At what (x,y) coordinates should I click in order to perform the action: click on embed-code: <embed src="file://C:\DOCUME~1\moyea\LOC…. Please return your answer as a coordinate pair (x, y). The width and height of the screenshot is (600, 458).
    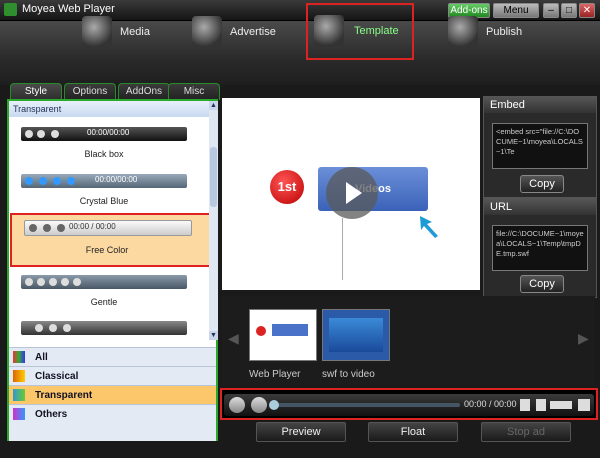
    Looking at the image, I should click on (540, 146).